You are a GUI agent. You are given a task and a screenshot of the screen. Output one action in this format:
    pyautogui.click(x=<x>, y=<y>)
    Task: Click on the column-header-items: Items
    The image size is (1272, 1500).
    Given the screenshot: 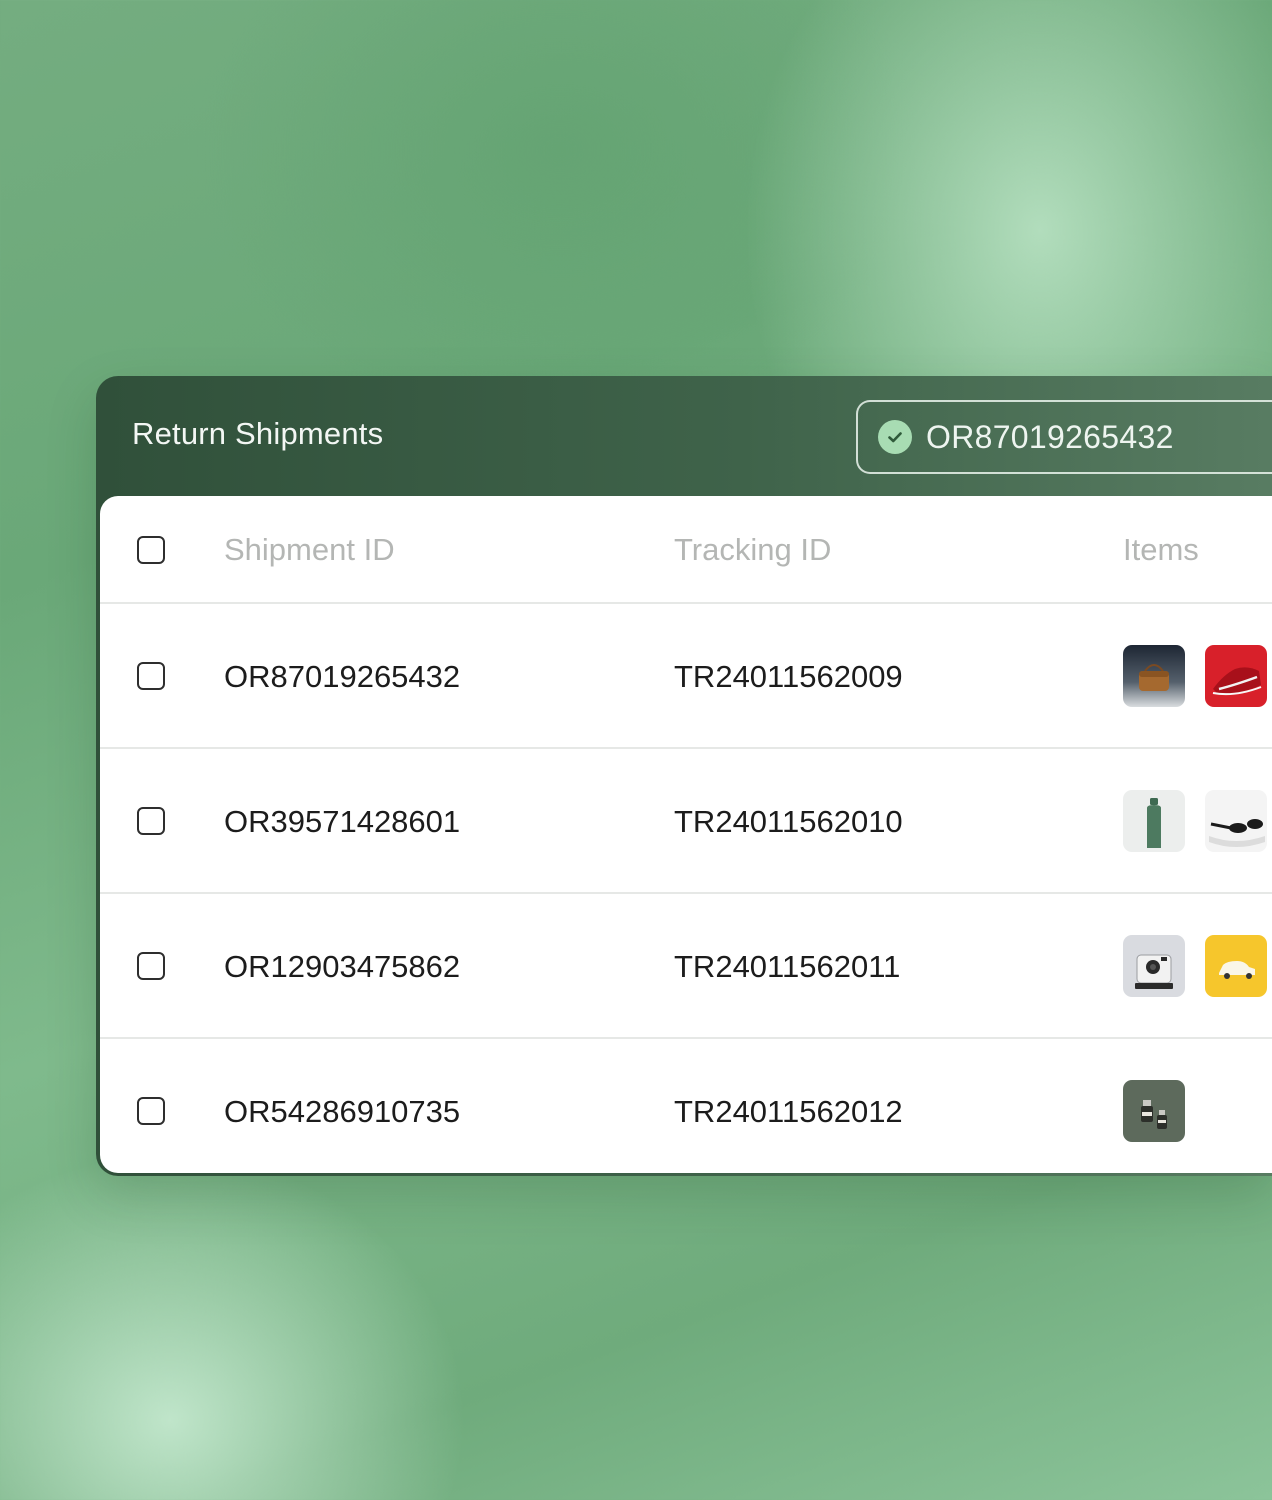 What is the action you would take?
    pyautogui.click(x=1161, y=549)
    